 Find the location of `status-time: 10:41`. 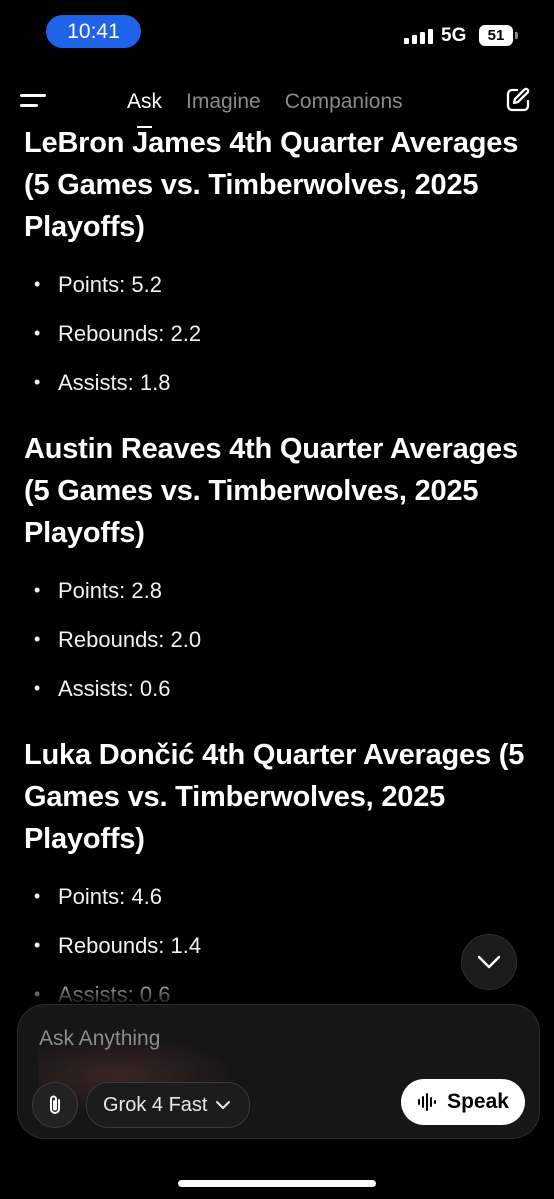

status-time: 10:41 is located at coordinates (93, 31).